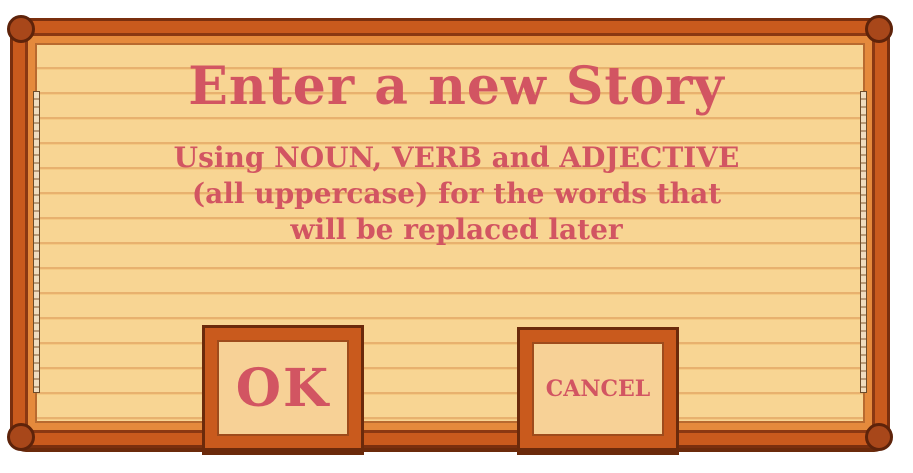  I want to click on instruction-line-3: will be replaced later, so click(456, 229).